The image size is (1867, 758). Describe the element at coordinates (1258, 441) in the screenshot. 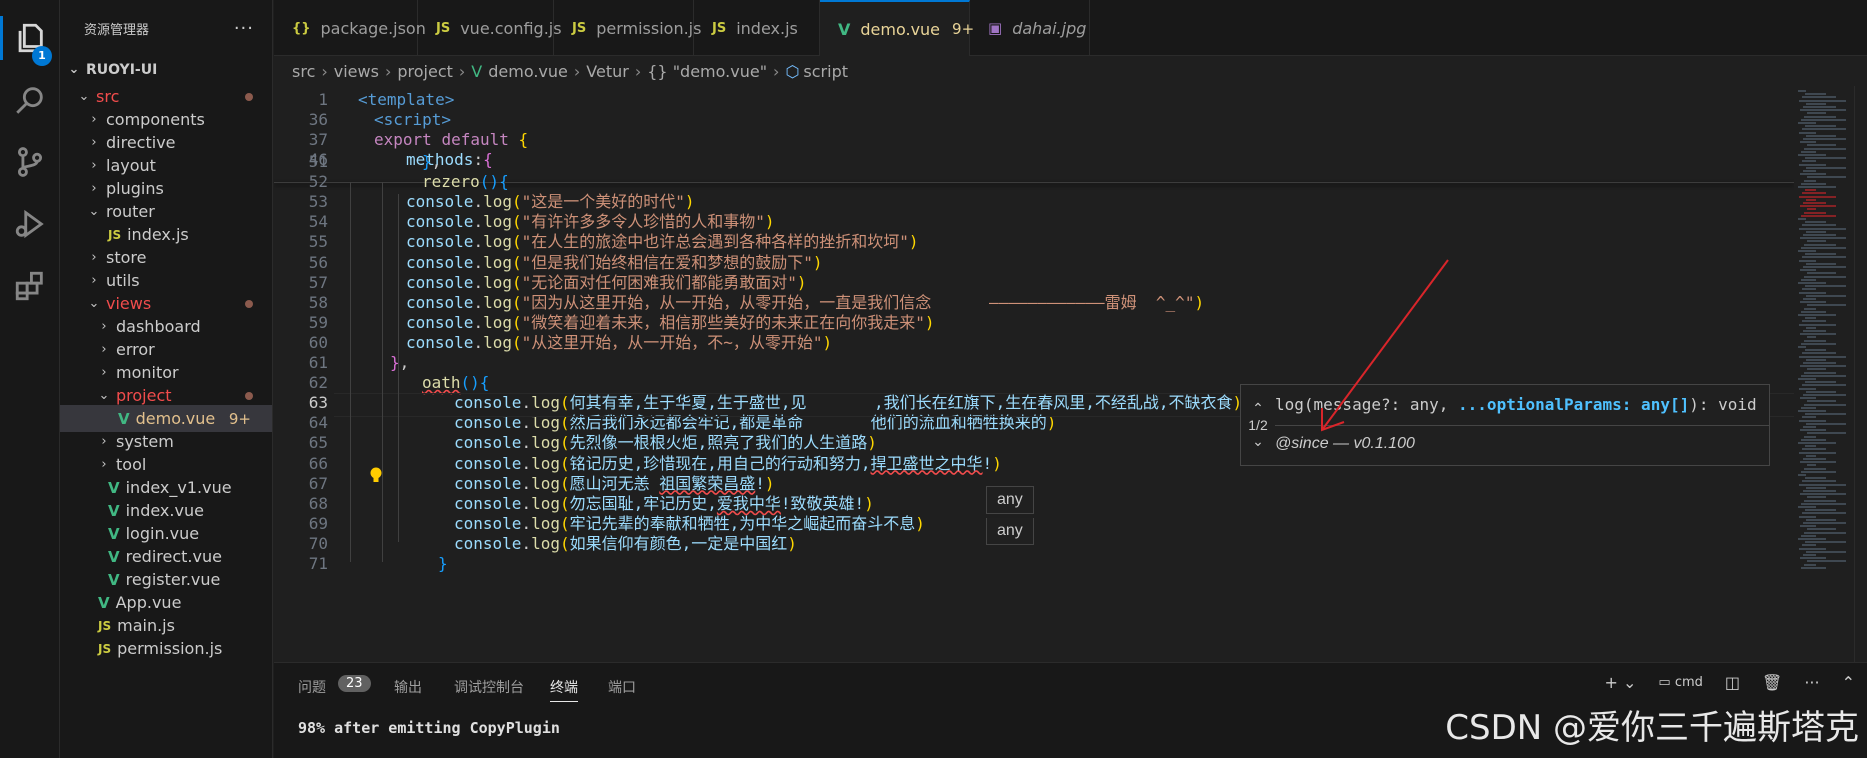

I see `chevron-down-icon: ⌄` at that location.